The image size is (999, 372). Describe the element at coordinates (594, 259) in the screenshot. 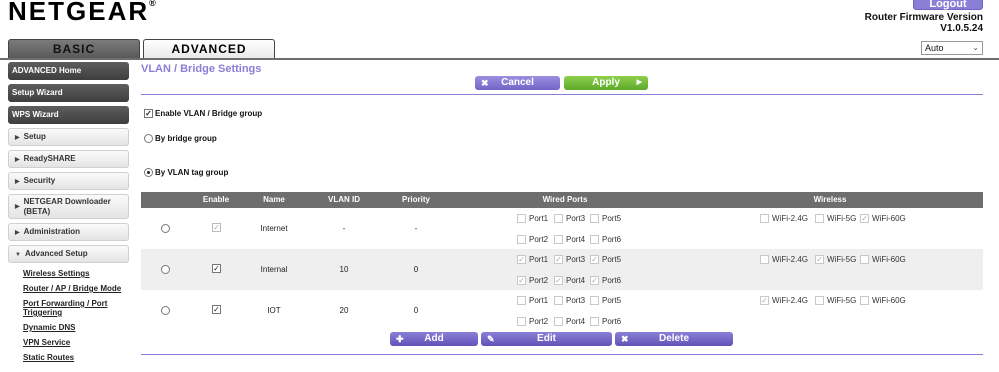

I see `port5-checkbox: ✓` at that location.